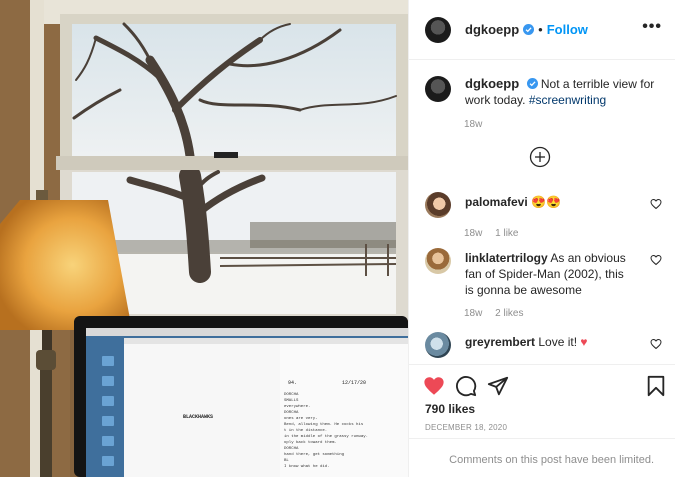 Image resolution: width=675 pixels, height=477 pixels. I want to click on author-username: dgkoepp, so click(492, 29).